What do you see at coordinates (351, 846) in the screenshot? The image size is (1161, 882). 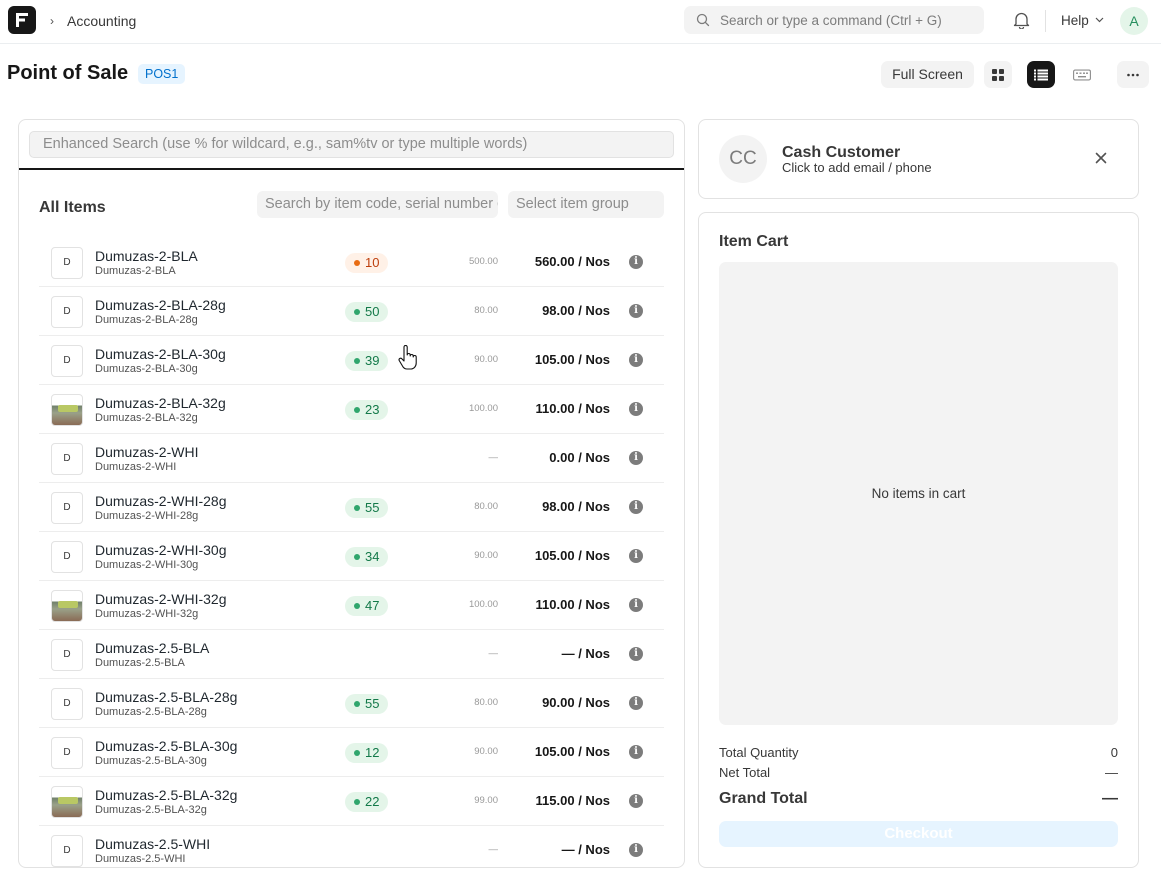 I see `item-row: D Dumuzas-2.5-WHI Dumuzas-2.5-WHI — — / Nos i` at bounding box center [351, 846].